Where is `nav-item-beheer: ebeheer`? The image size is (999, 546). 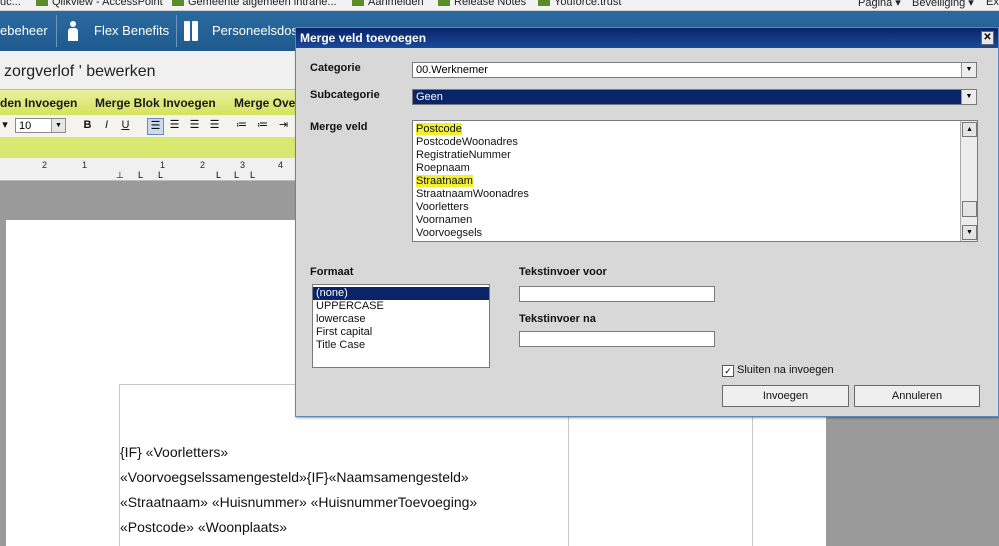 nav-item-beheer: ebeheer is located at coordinates (24, 31).